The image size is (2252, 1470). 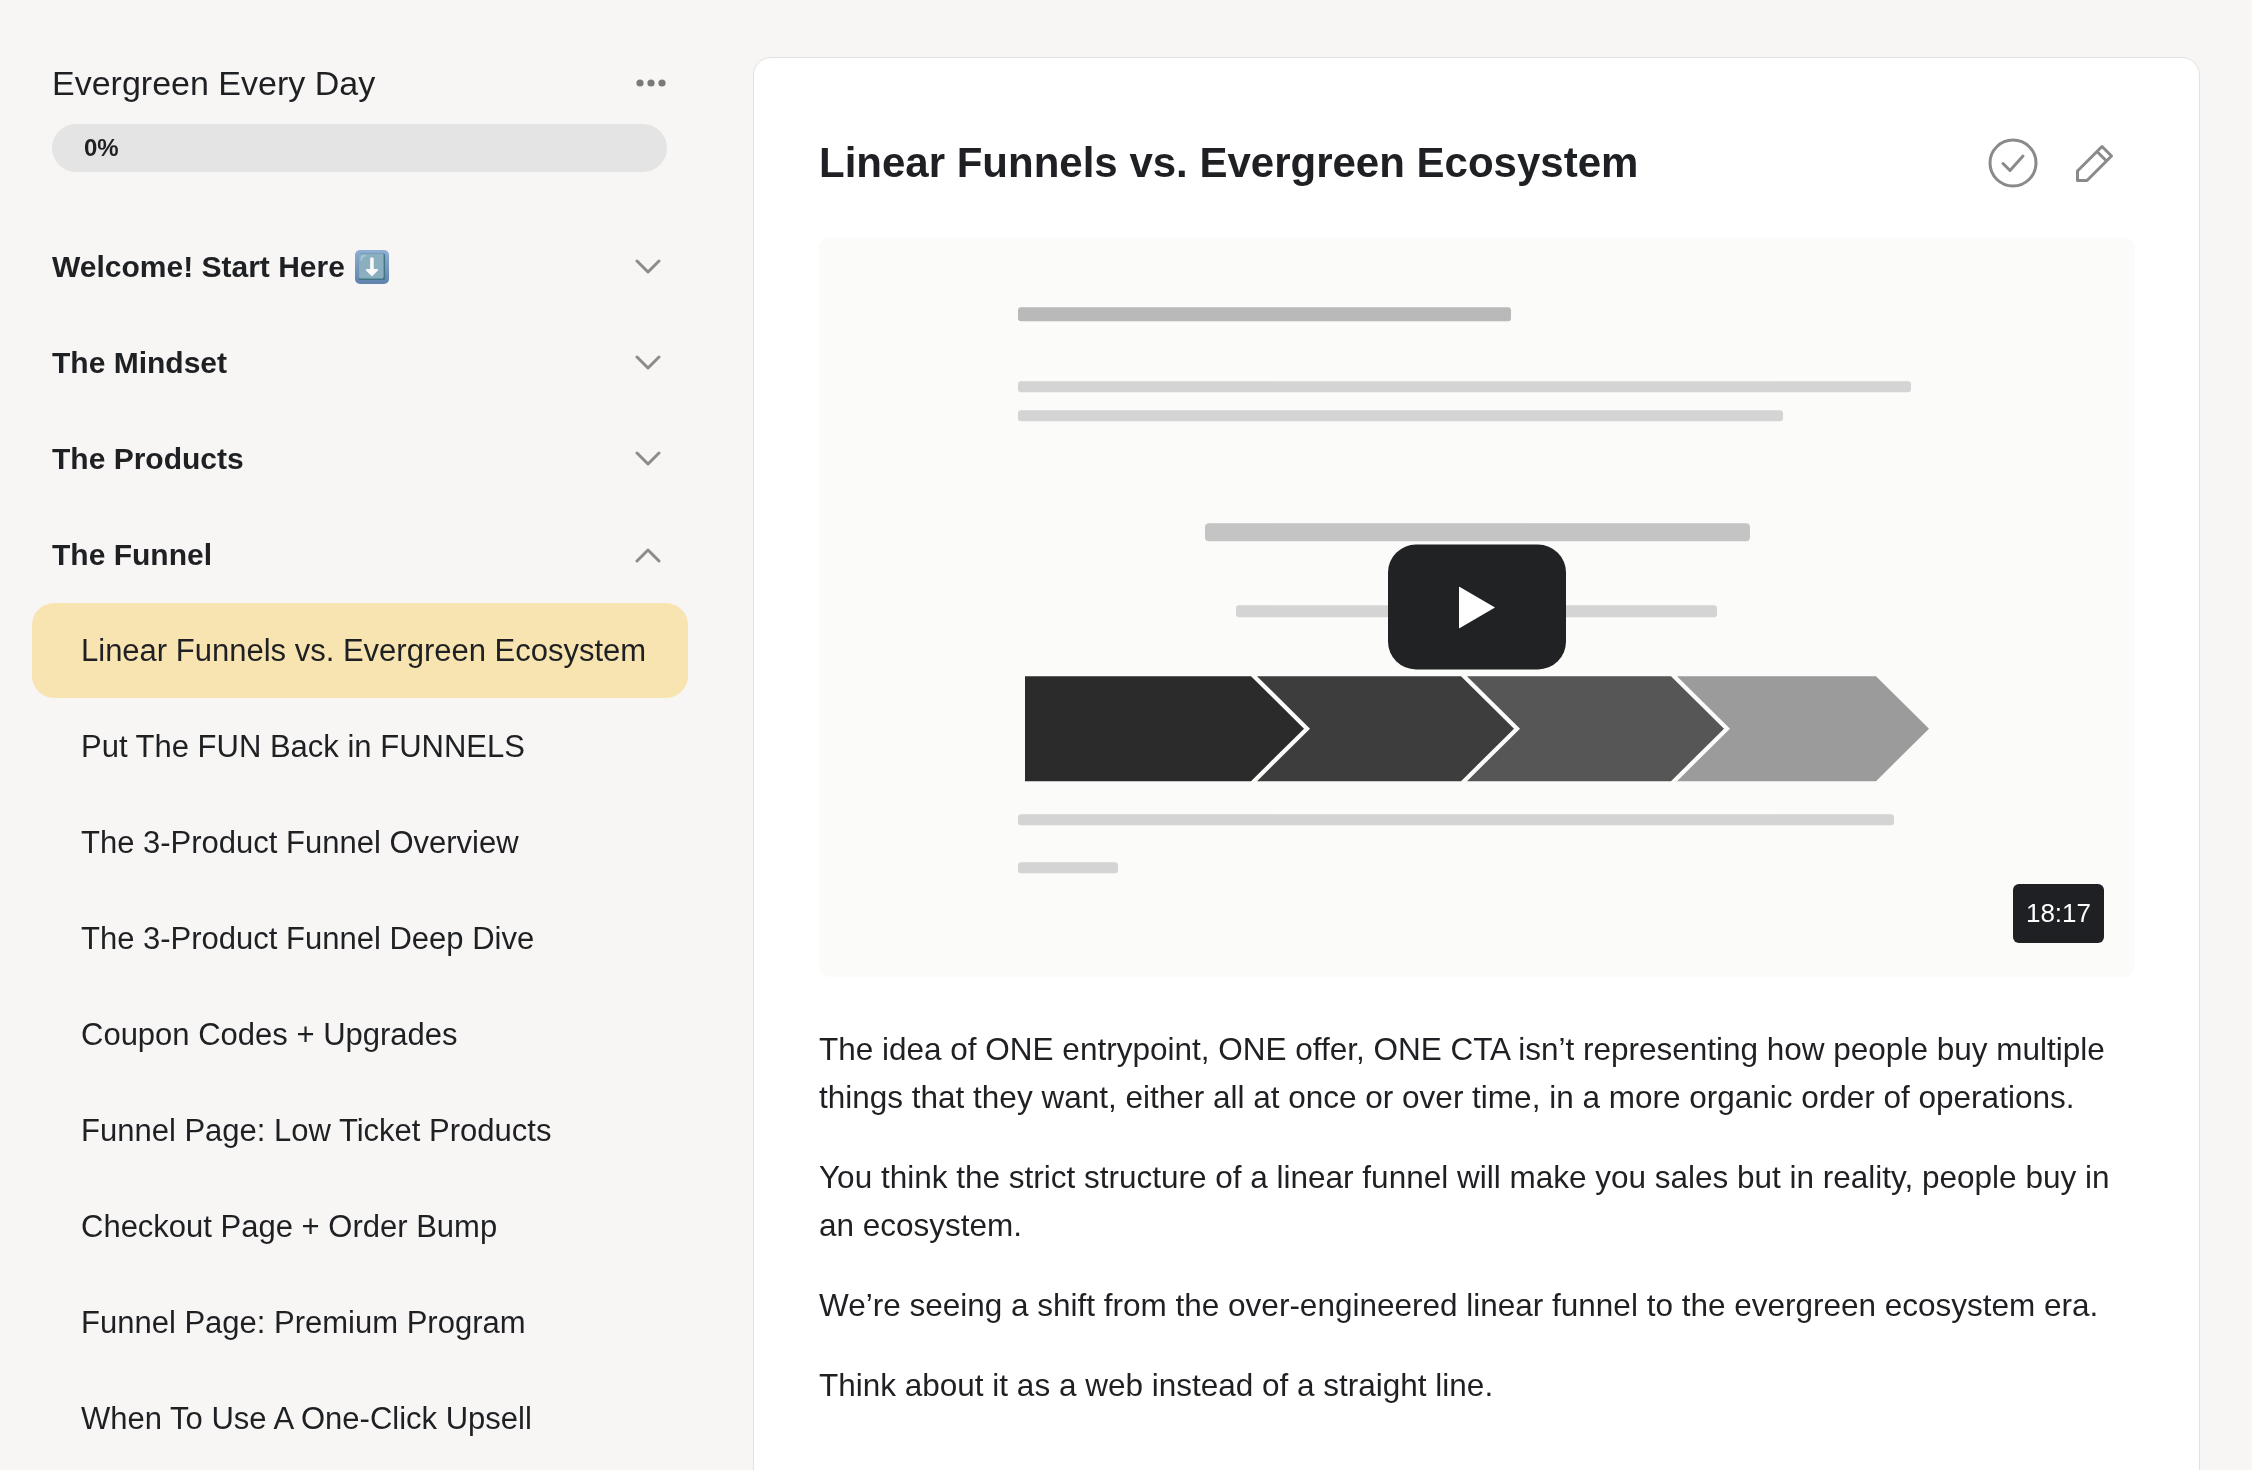 What do you see at coordinates (1459, 1306) in the screenshot?
I see `lesson-paragraph: We’re seeing a shift from the over-engineered linear funnel to the evergreen ecosystem era.` at bounding box center [1459, 1306].